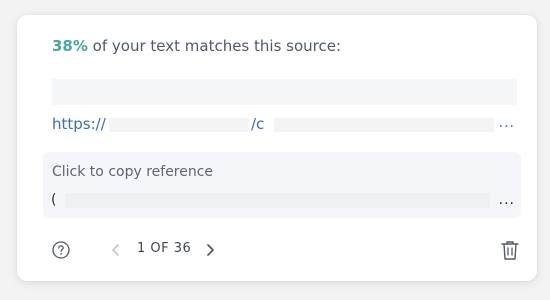 This screenshot has width=550, height=300. I want to click on source-url-prefix: https://, so click(79, 124).